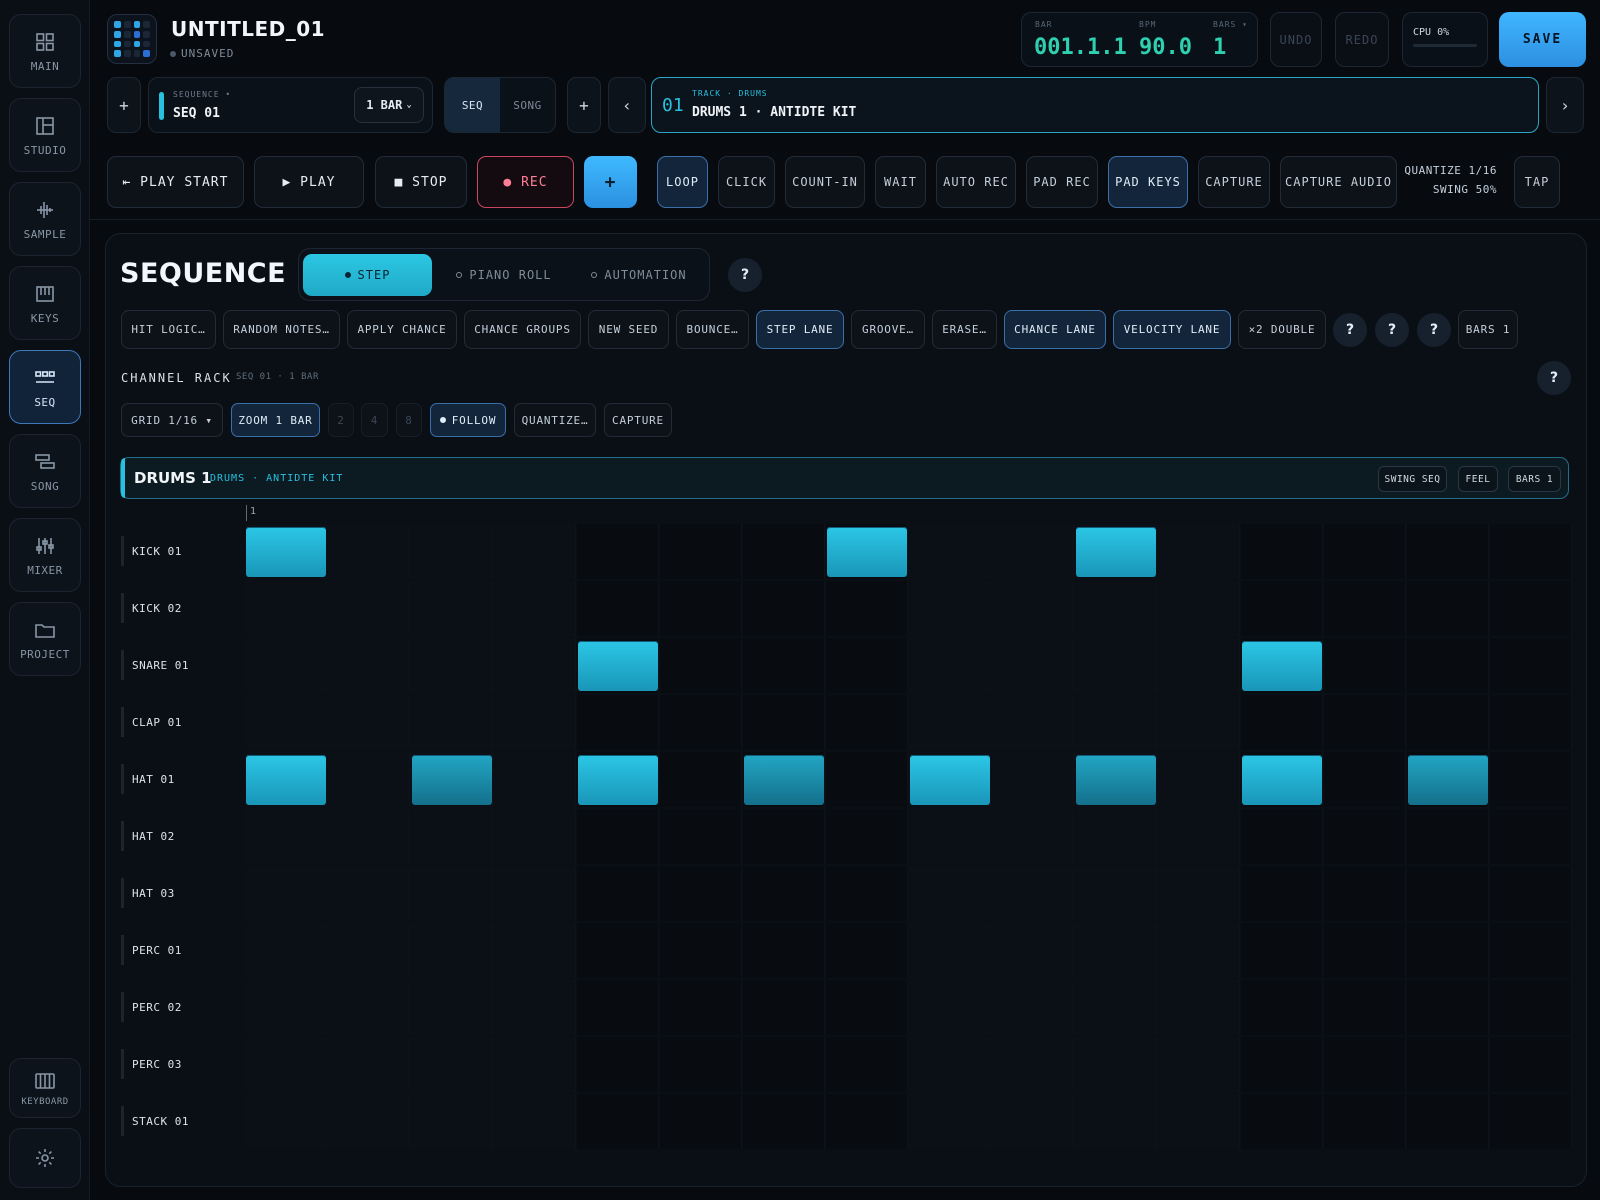 This screenshot has width=1600, height=1200. Describe the element at coordinates (472, 105) in the screenshot. I see `mode-seq-button: SEQ` at that location.